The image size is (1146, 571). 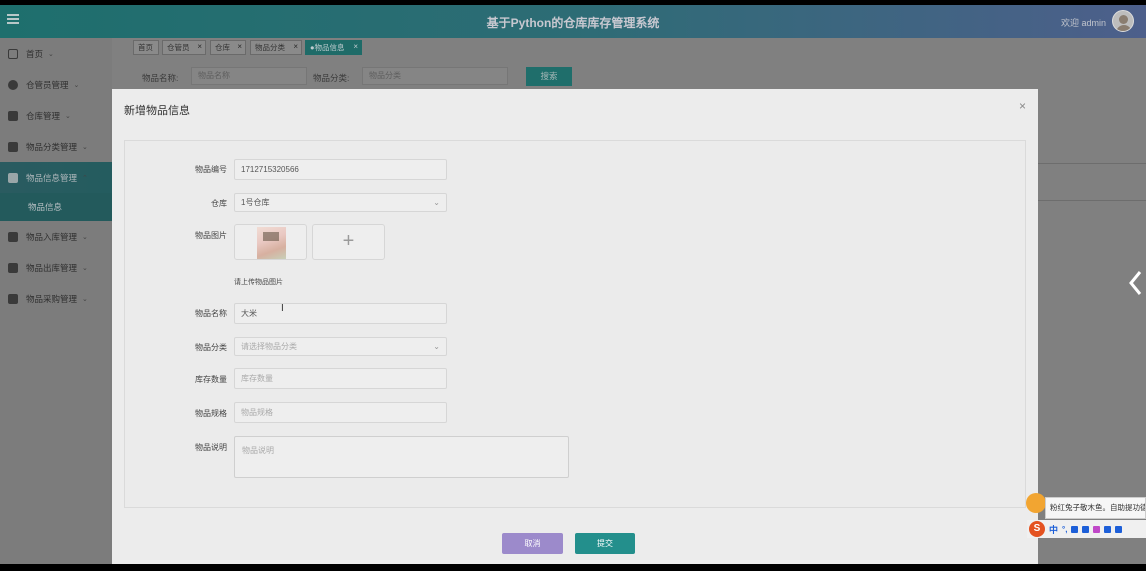 What do you see at coordinates (52, 236) in the screenshot?
I see `sidebar-item-label: 物品入库管理` at bounding box center [52, 236].